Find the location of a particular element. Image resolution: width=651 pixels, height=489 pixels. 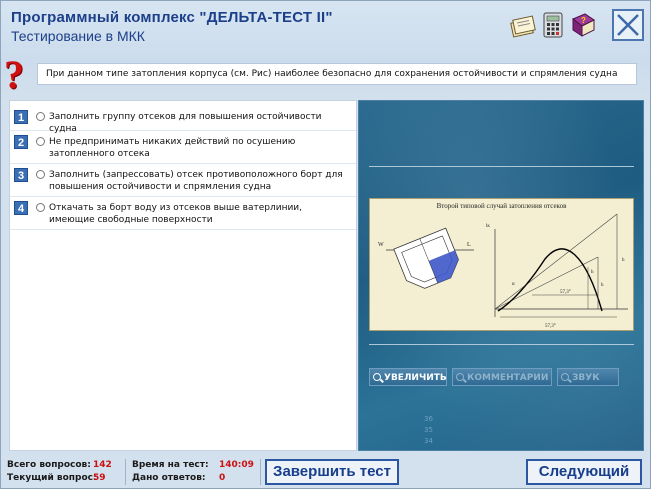

answer-number: 2 is located at coordinates (21, 142).